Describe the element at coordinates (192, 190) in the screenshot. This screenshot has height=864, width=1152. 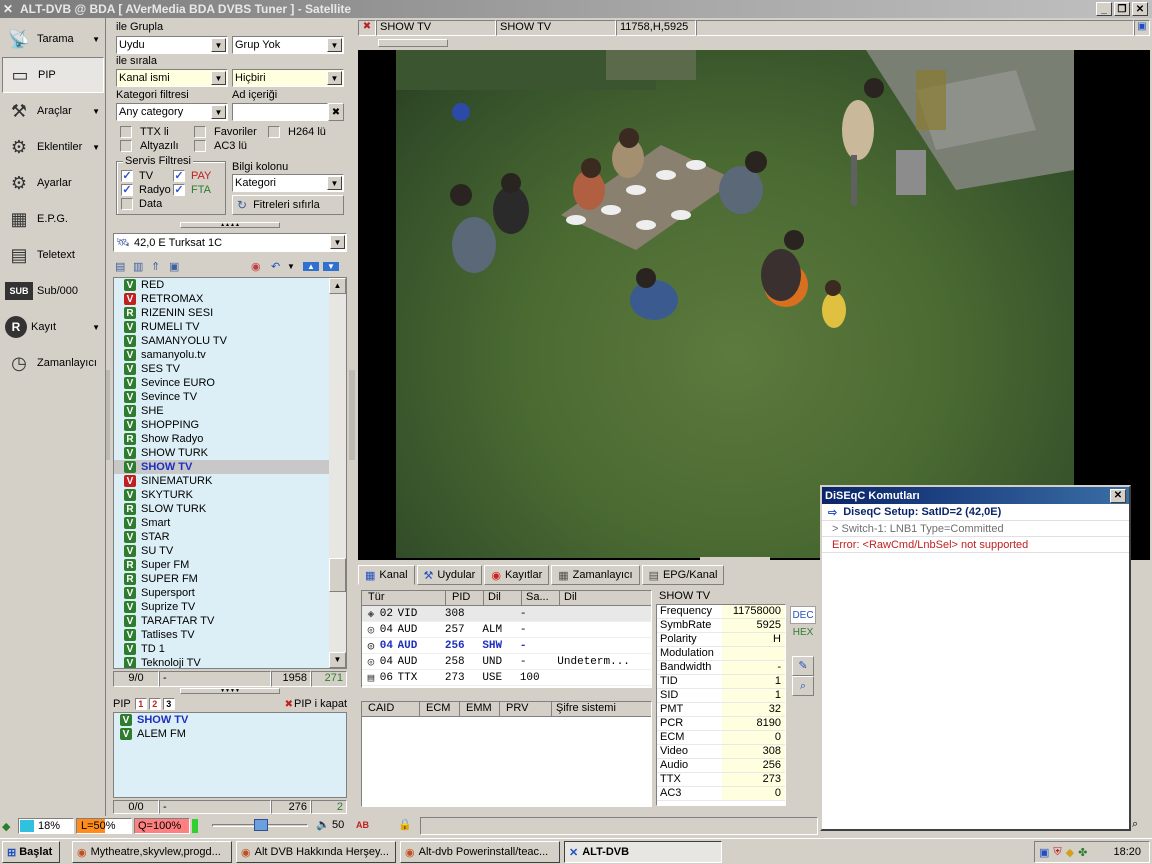
I see `fta-filter: ✓ FTA` at that location.